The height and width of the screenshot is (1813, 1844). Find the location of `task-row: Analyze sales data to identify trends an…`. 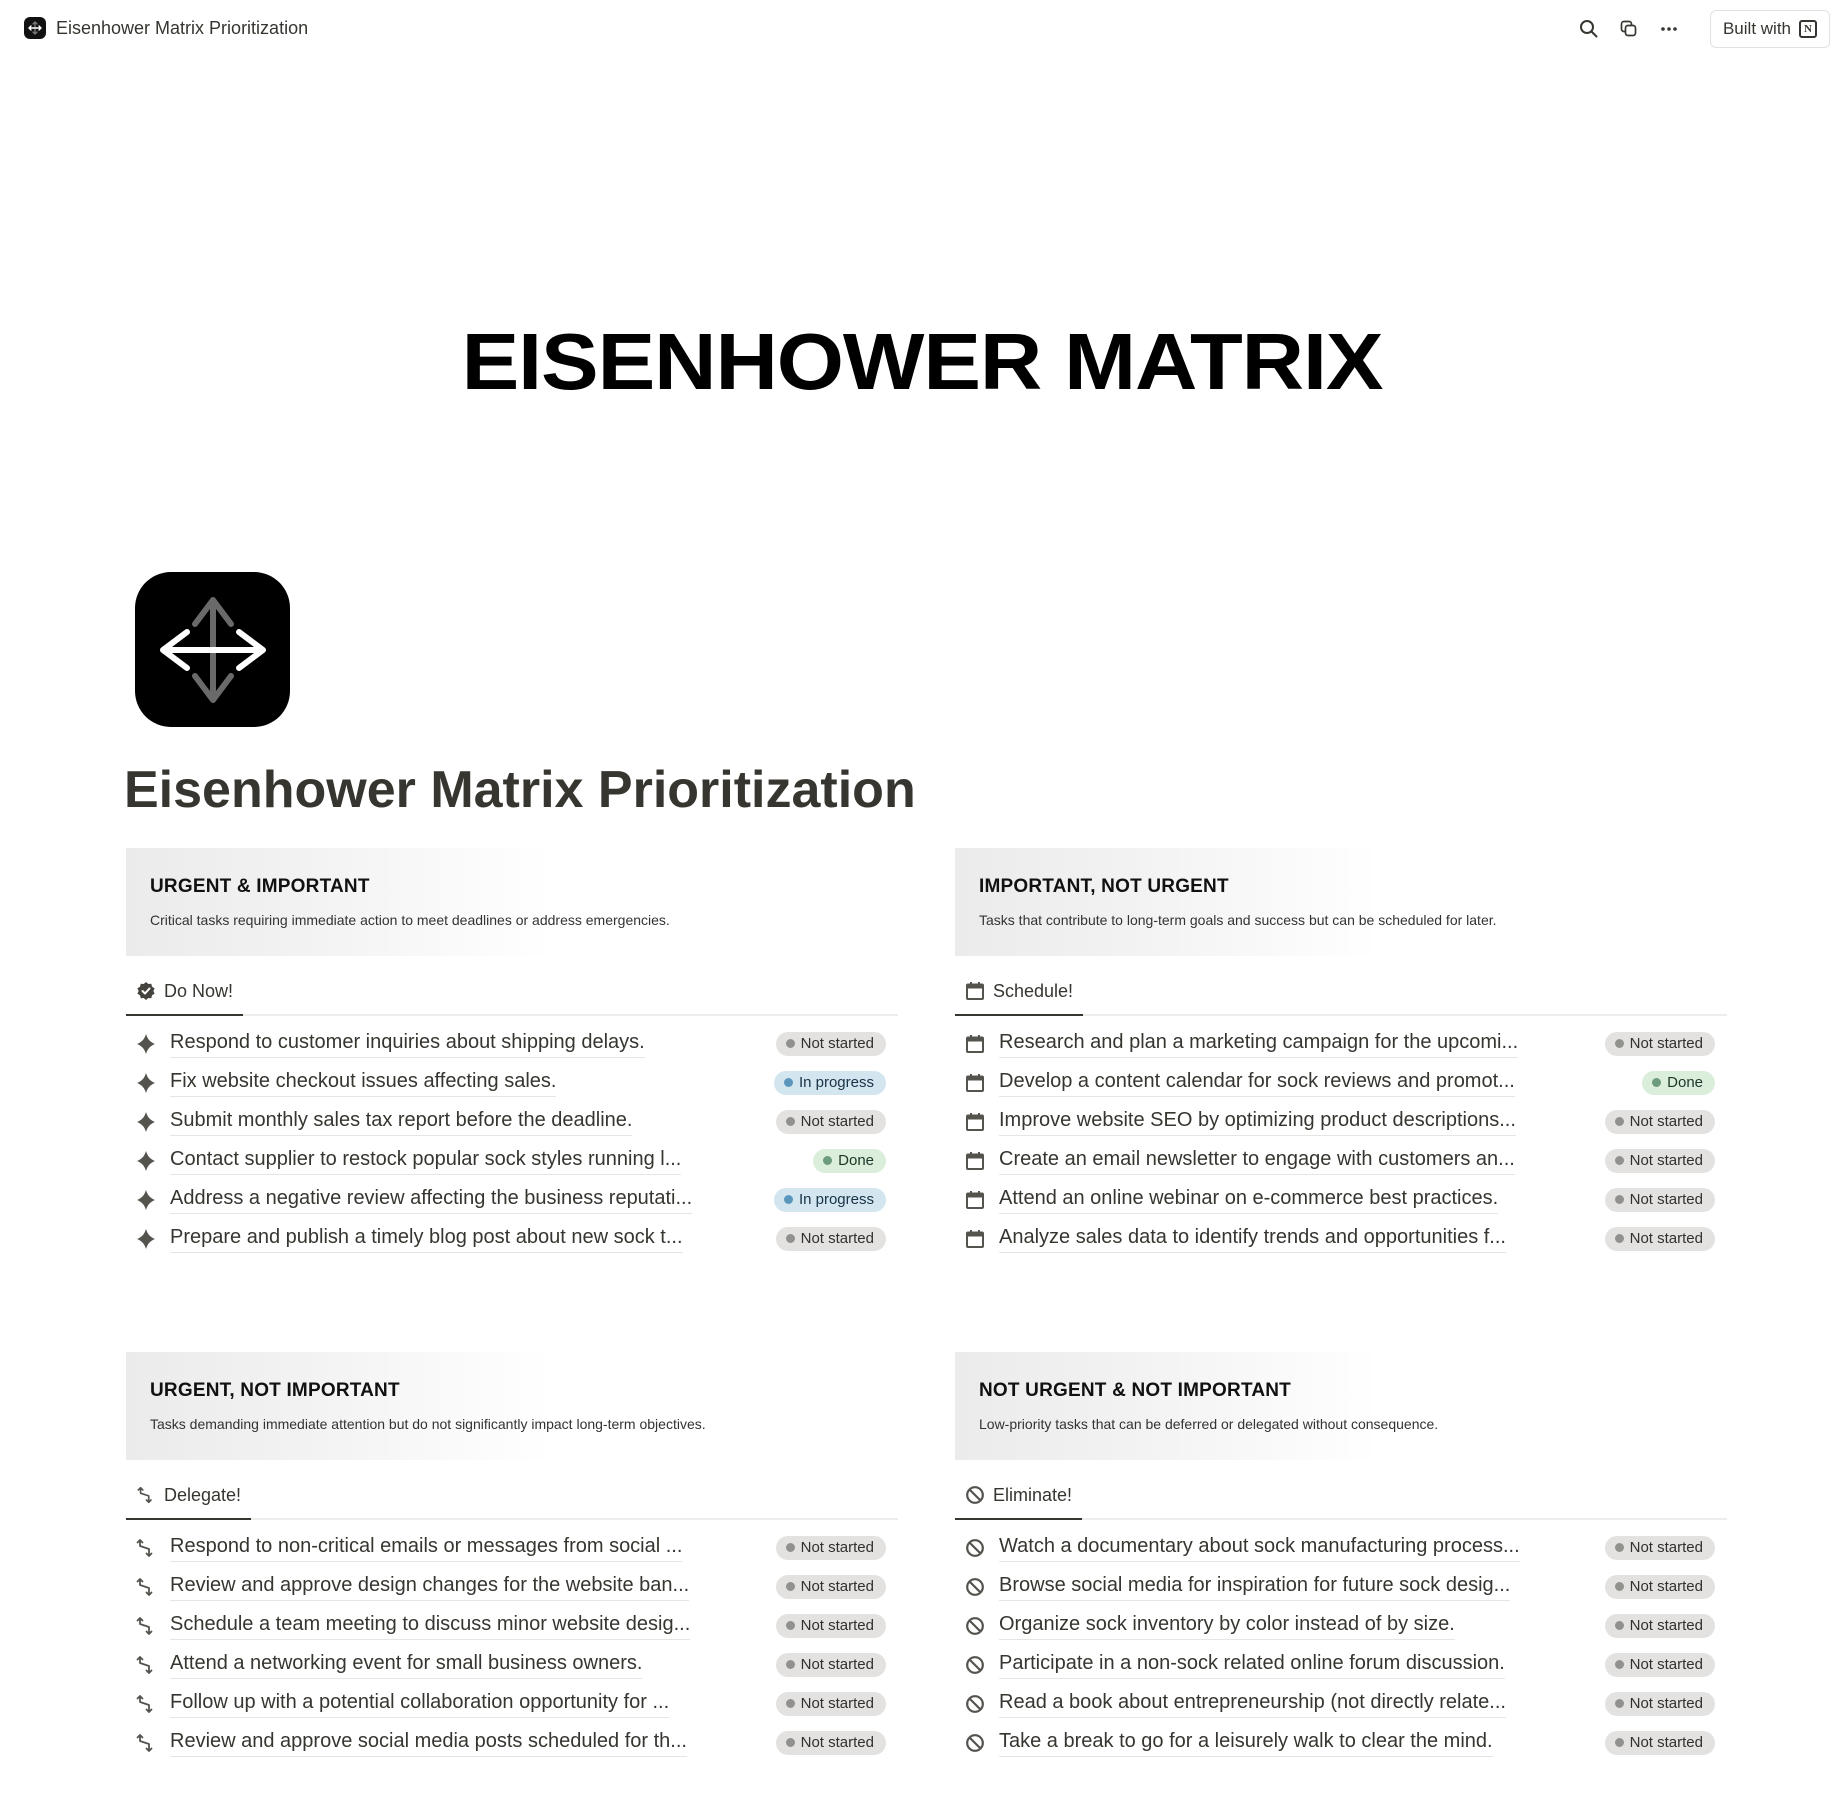

task-row: Analyze sales data to identify trends an… is located at coordinates (1341, 1238).